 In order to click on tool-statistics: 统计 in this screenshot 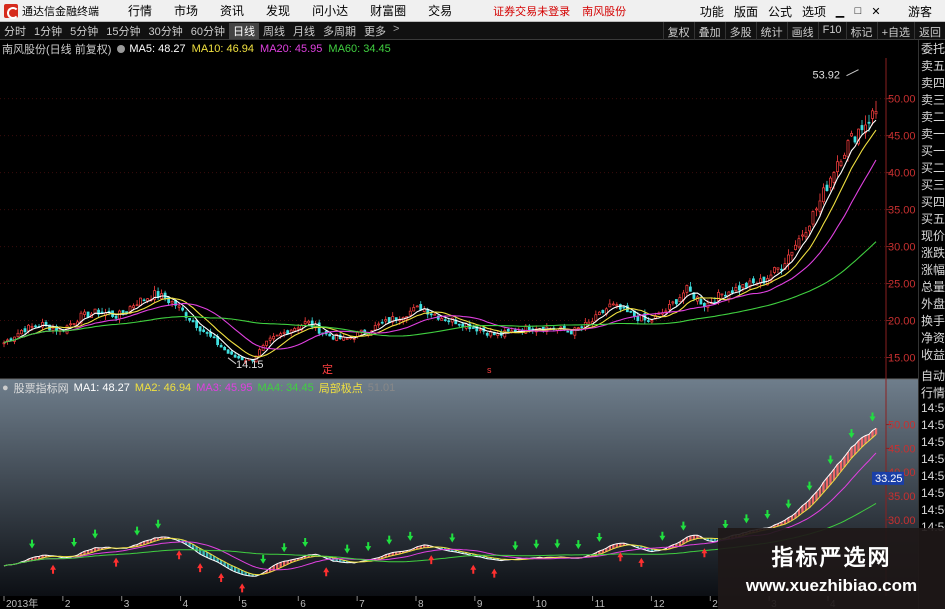, I will do `click(771, 31)`.